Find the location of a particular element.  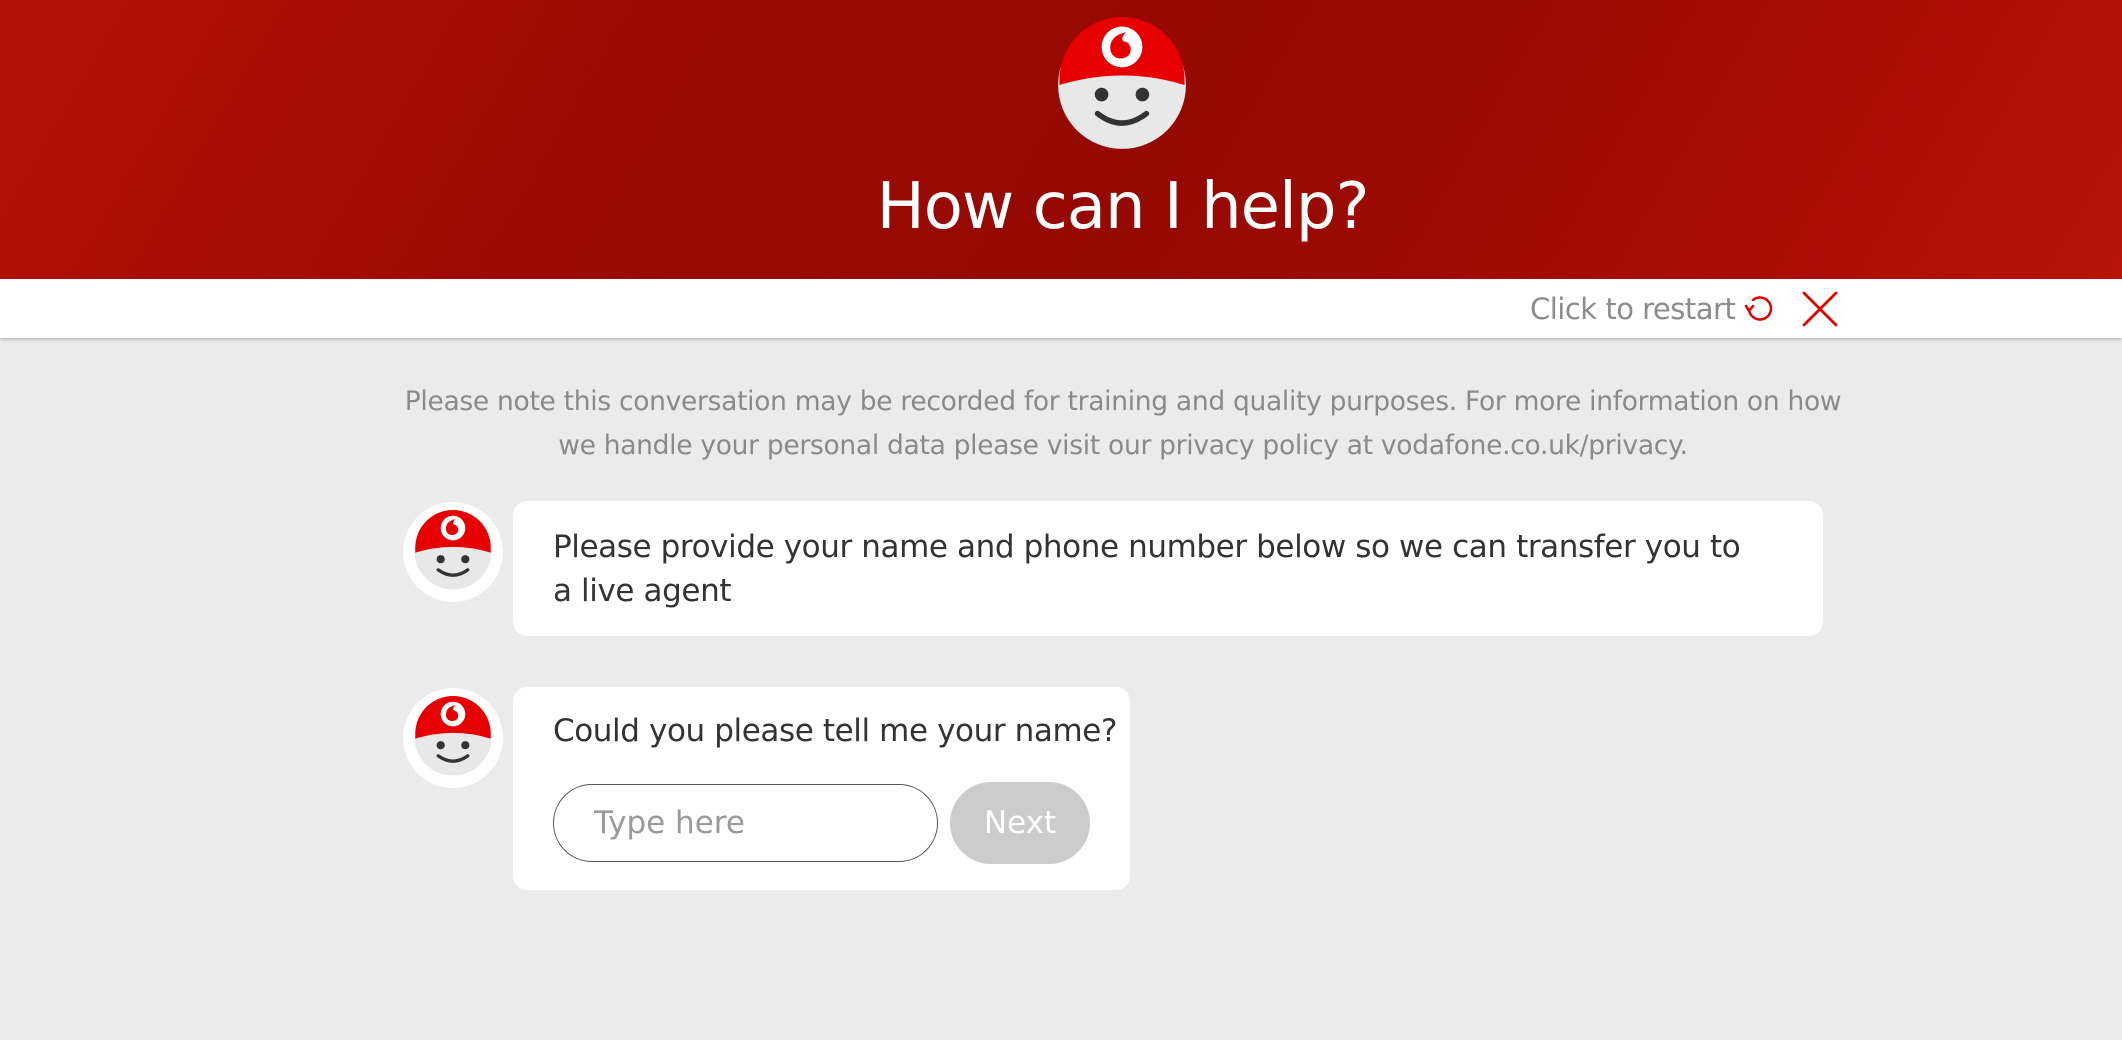

next-button: Next is located at coordinates (1020, 823).